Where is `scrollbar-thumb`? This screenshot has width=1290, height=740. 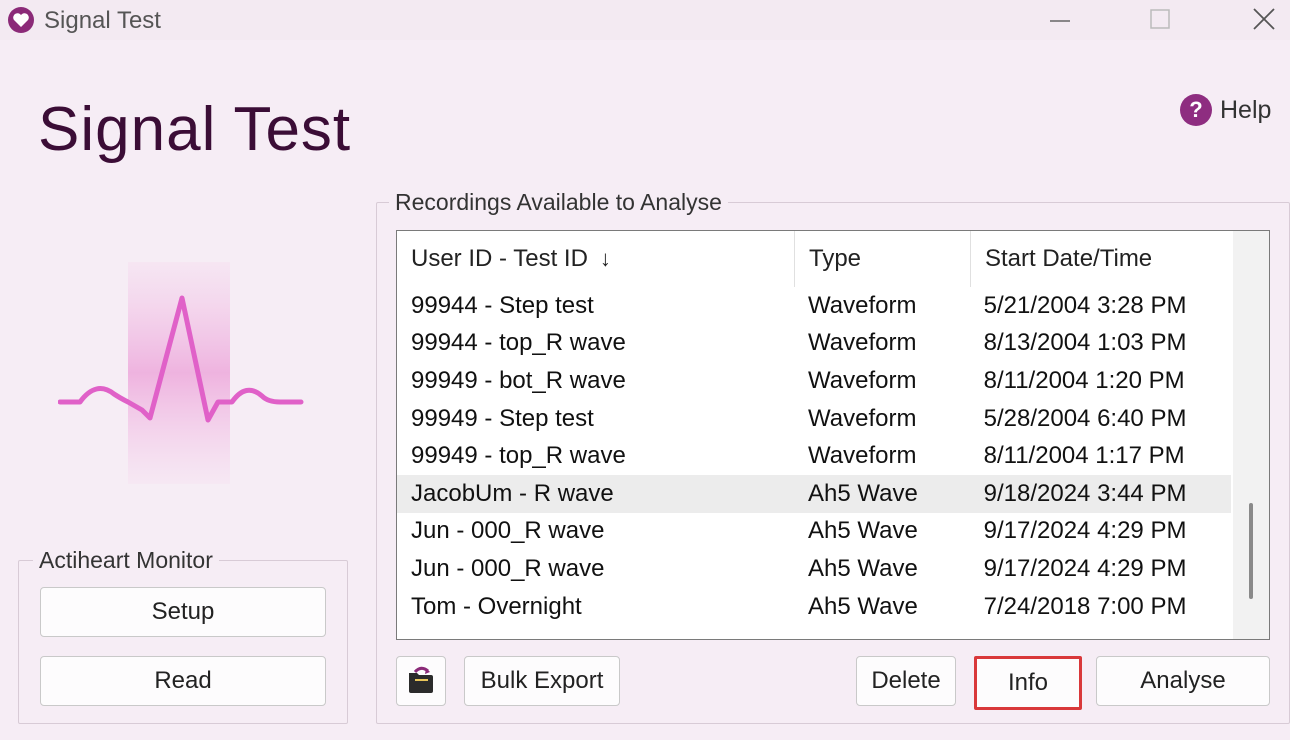
scrollbar-thumb is located at coordinates (1251, 551).